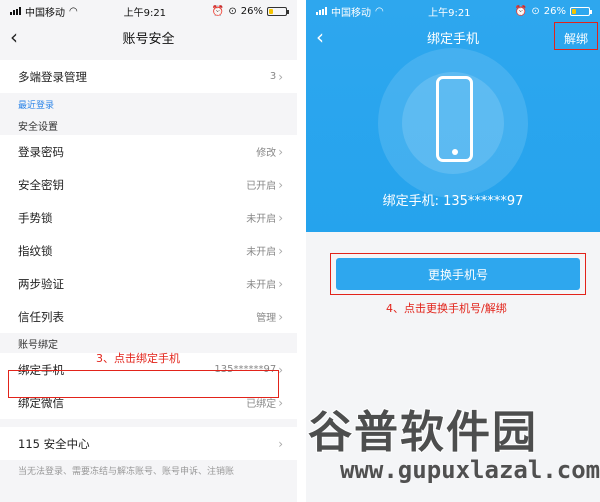  Describe the element at coordinates (148, 104) in the screenshot. I see `recent-login-link: 最近登录` at that location.